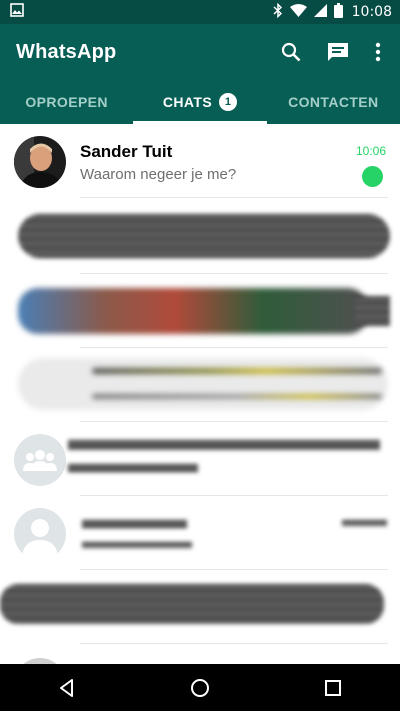 Image resolution: width=400 pixels, height=711 pixels. I want to click on tab-label: CHATS, so click(187, 102).